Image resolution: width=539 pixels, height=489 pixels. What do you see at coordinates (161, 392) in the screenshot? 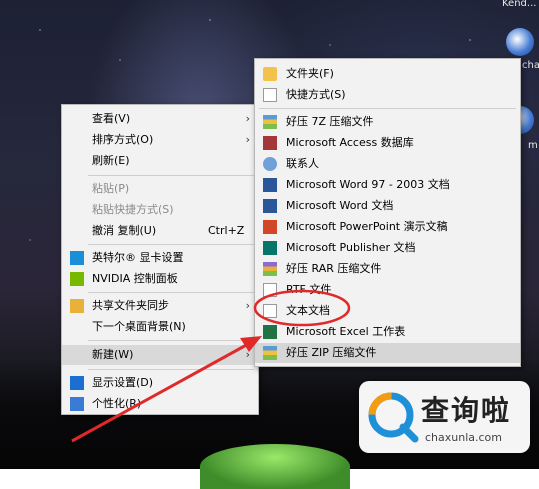
I see `annotation-arrow` at bounding box center [161, 392].